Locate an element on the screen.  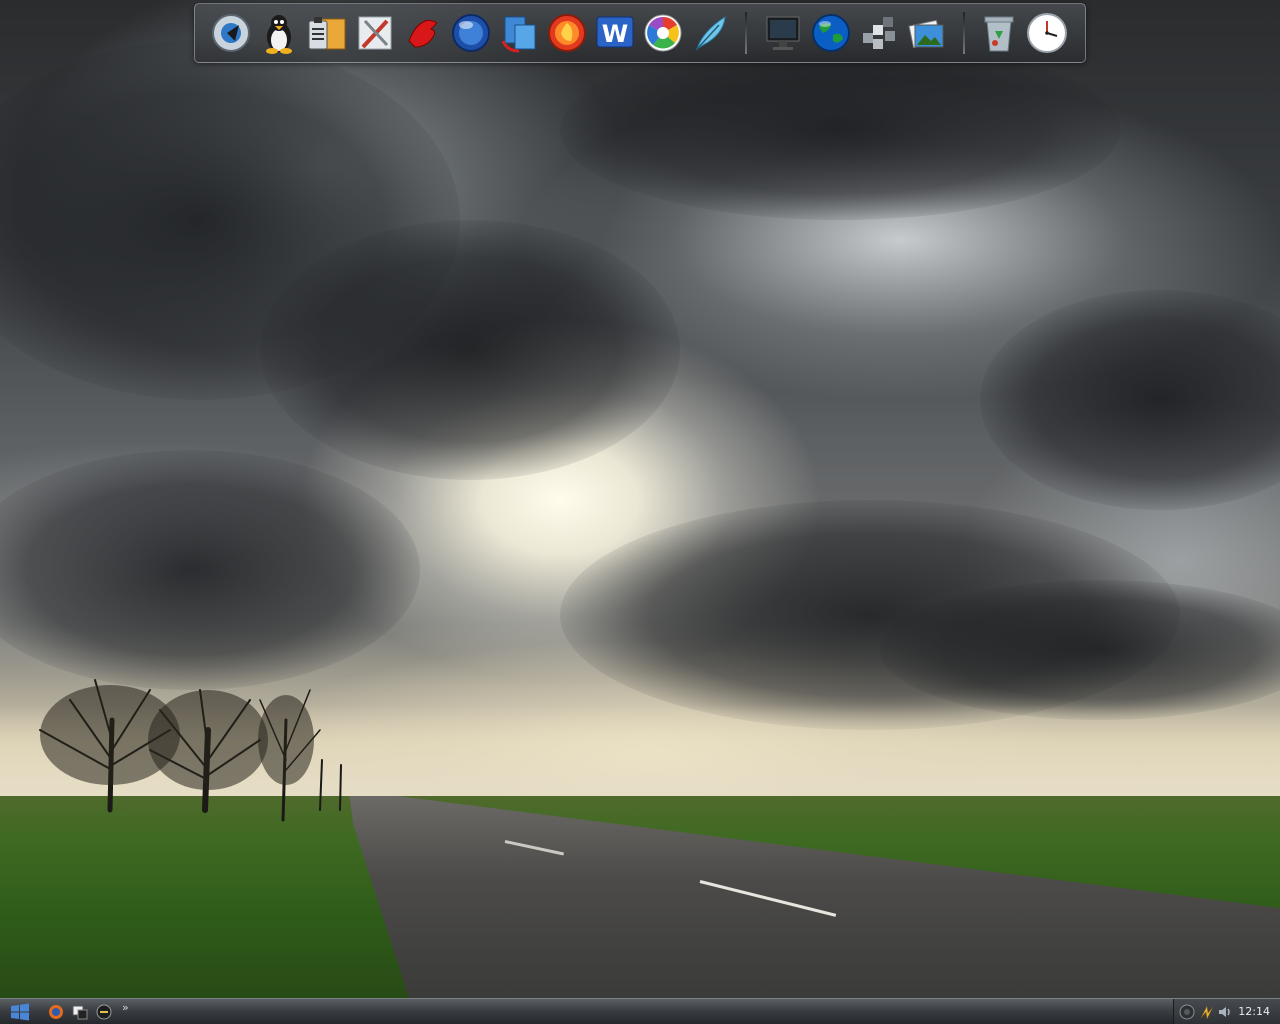
taskbar: » 12:14 is located at coordinates (640, 1011).